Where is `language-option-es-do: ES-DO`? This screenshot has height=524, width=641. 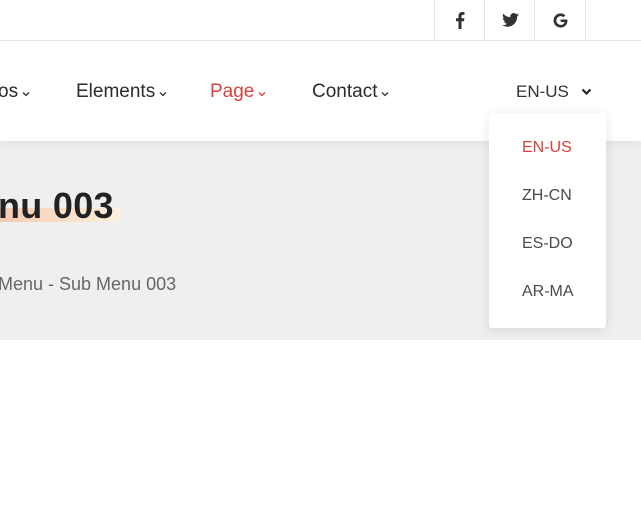 language-option-es-do: ES-DO is located at coordinates (547, 244).